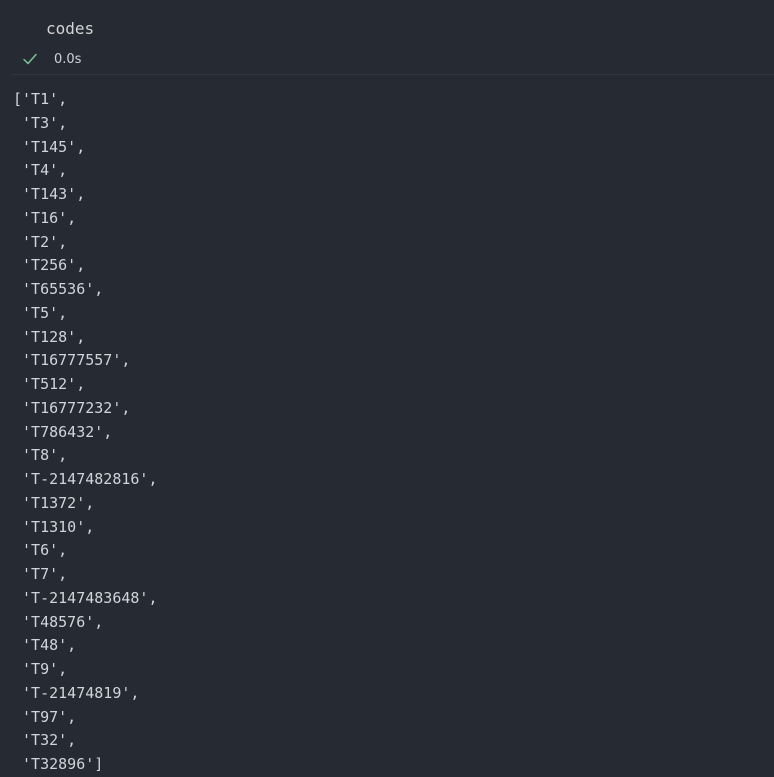  Describe the element at coordinates (40, 170) in the screenshot. I see `output-line: 'T4',` at that location.